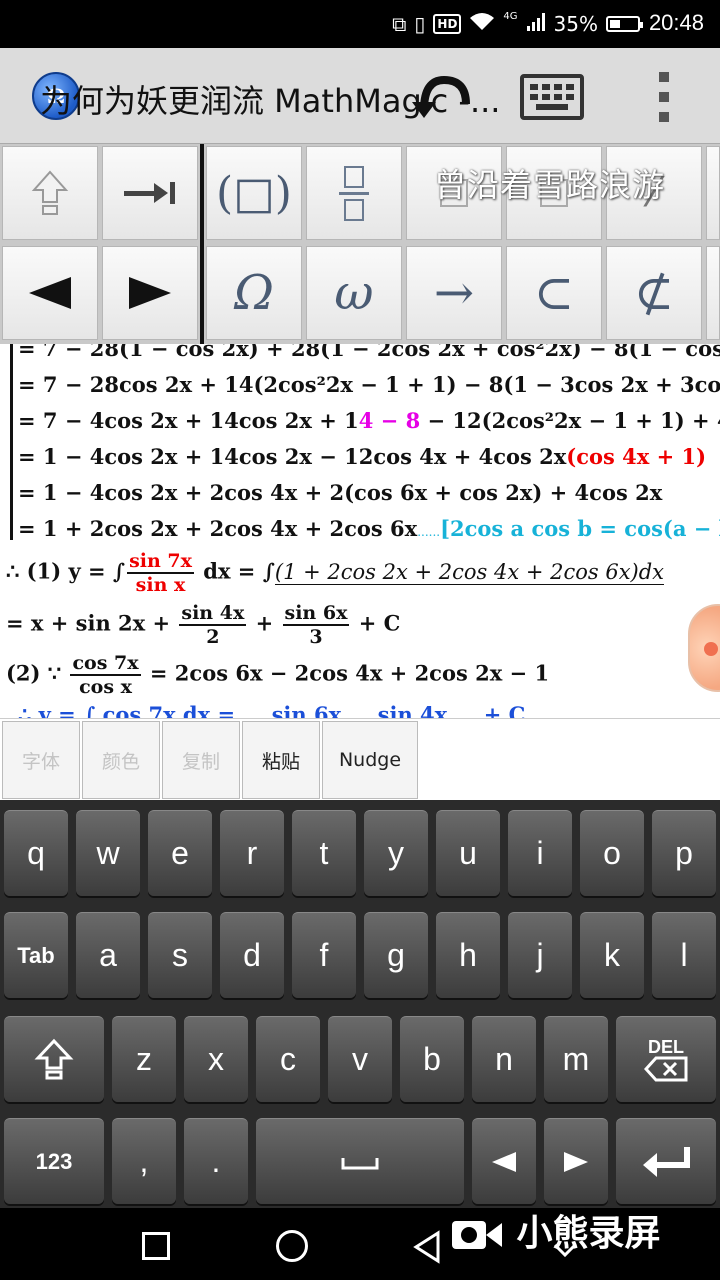 The width and height of the screenshot is (720, 1280). I want to click on key-l: l, so click(684, 955).